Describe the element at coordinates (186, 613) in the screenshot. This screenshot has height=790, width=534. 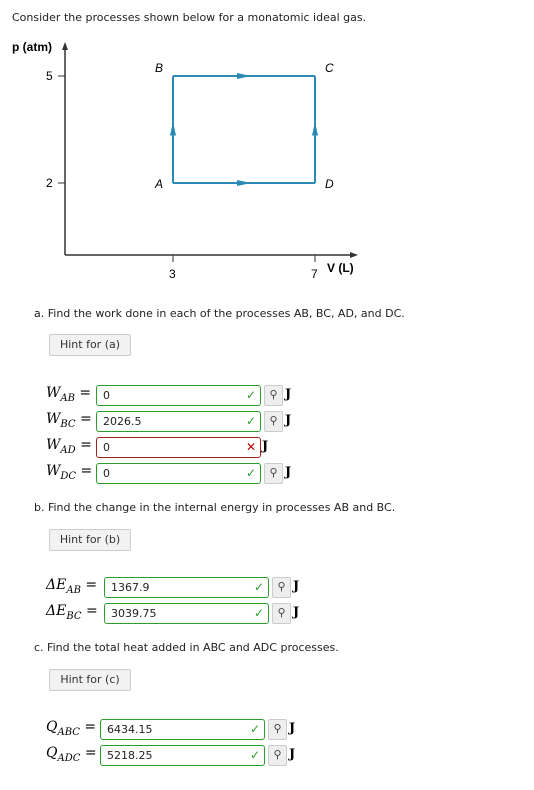
I see `answer-input: 3039.75 ✓` at that location.